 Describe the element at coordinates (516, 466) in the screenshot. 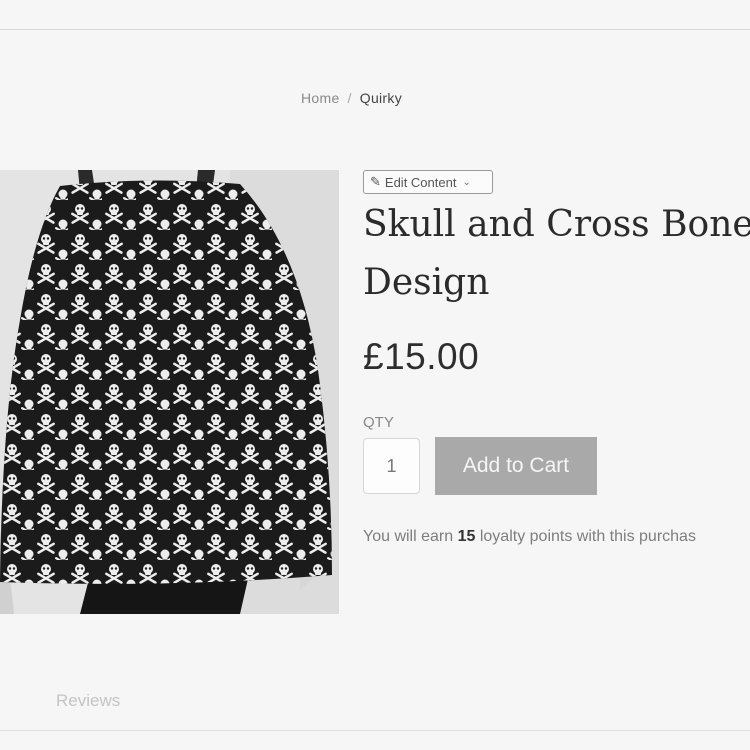

I see `add-to-cart-button: Add to Cart` at that location.